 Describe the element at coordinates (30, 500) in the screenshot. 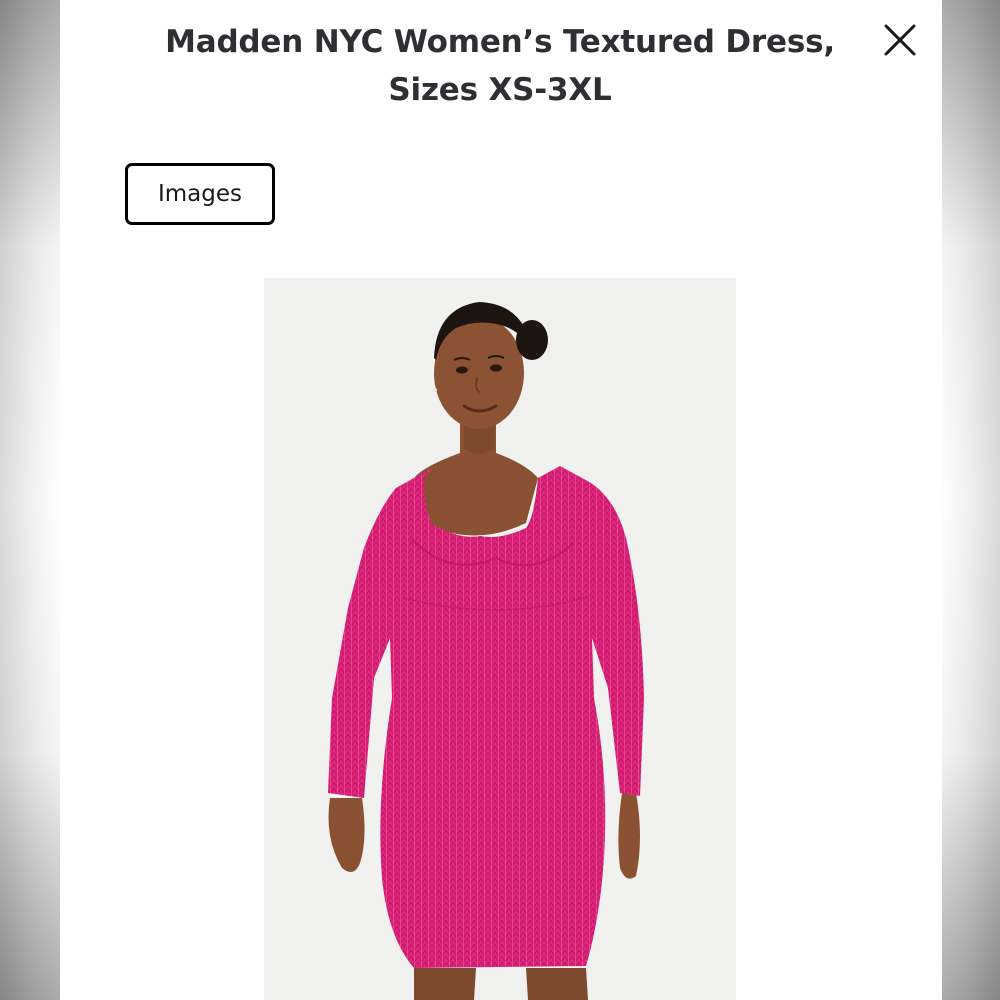

I see `background-blur-left` at that location.